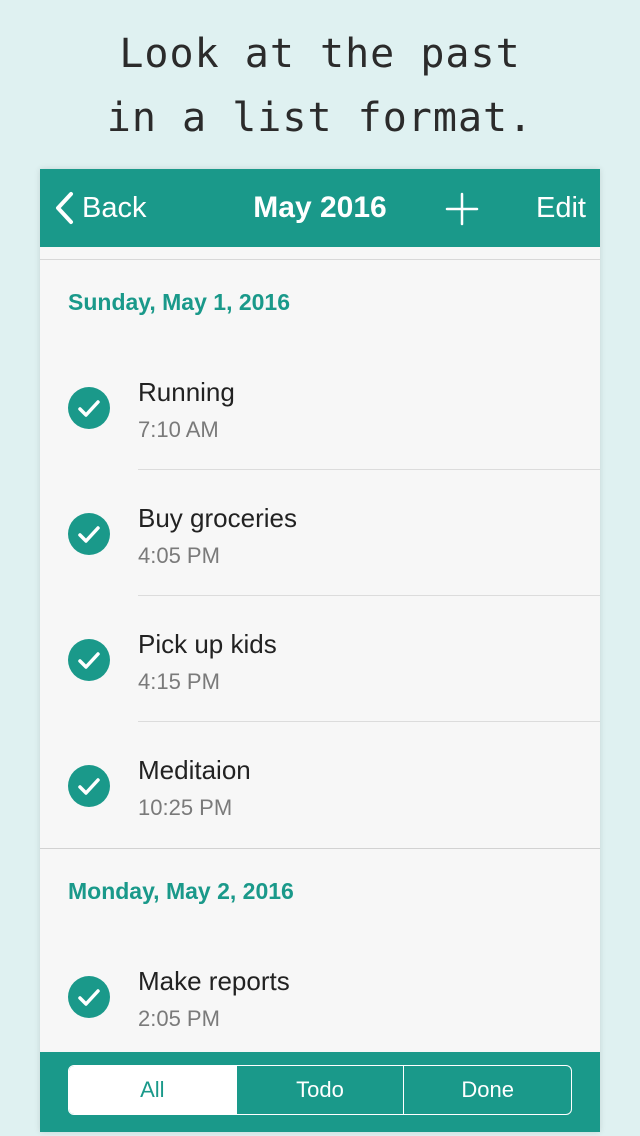 The image size is (640, 1136). Describe the element at coordinates (214, 981) in the screenshot. I see `task-title: Make reports` at that location.